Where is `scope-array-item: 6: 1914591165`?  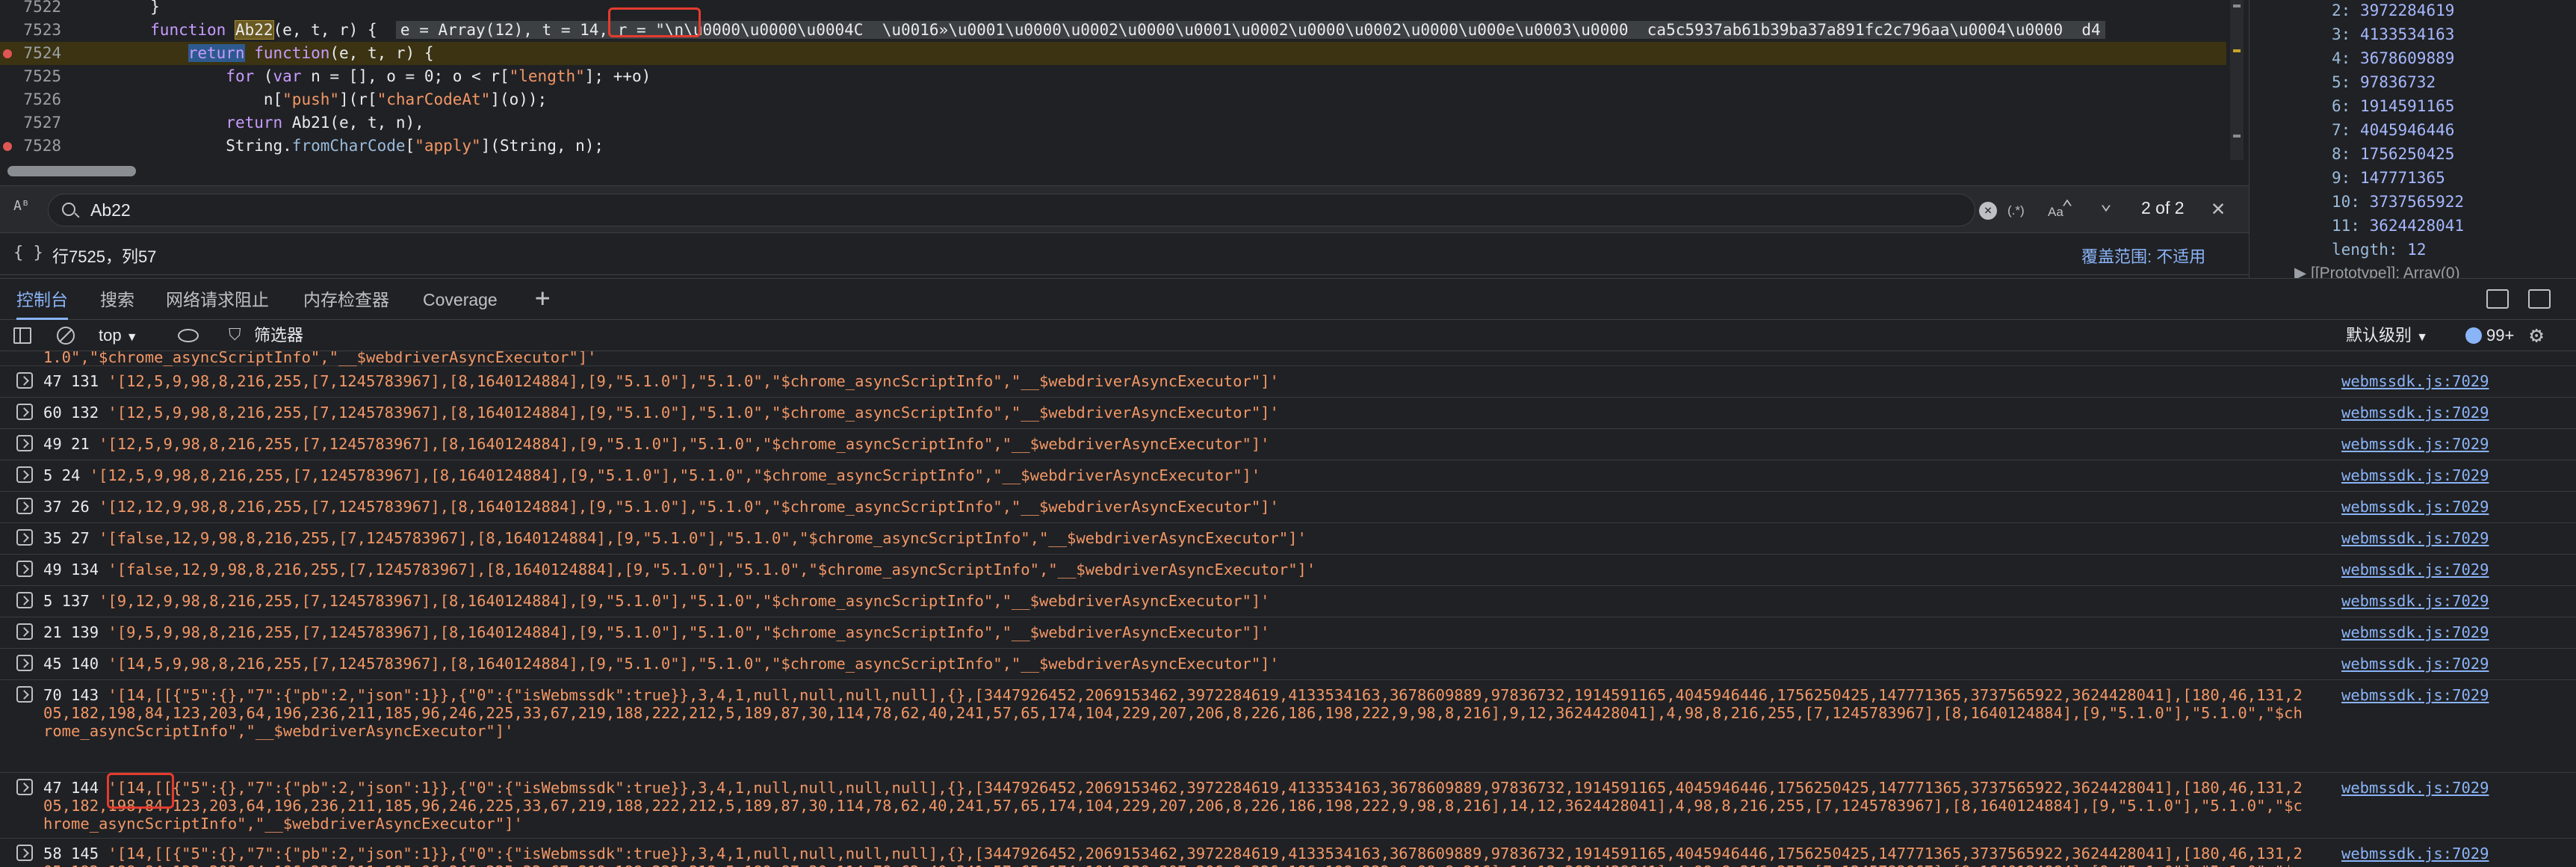
scope-array-item: 6: 1914591165 is located at coordinates (2393, 106).